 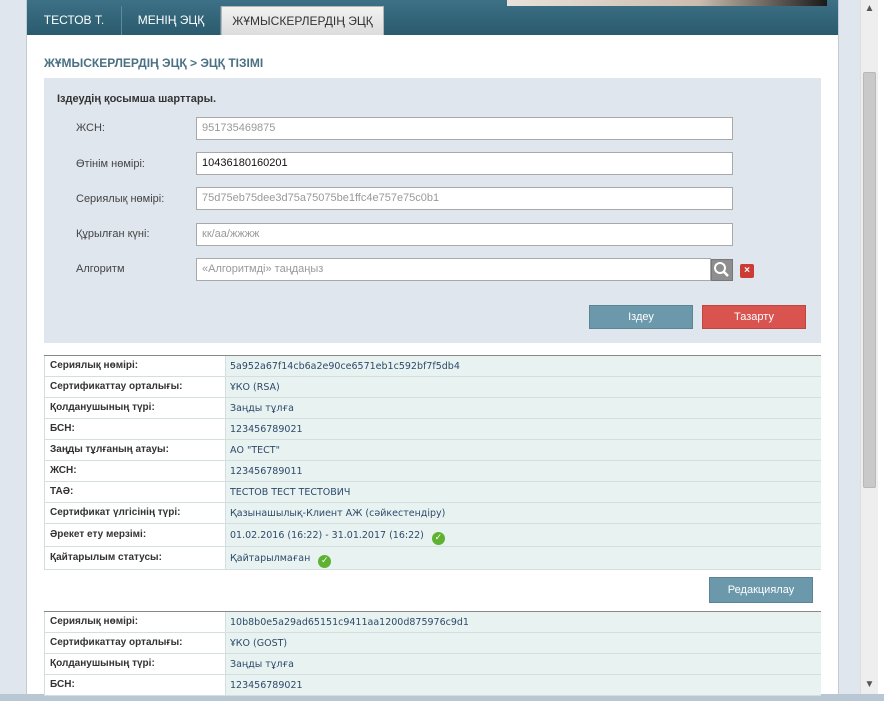 I want to click on algorithm-search-button, so click(x=722, y=270).